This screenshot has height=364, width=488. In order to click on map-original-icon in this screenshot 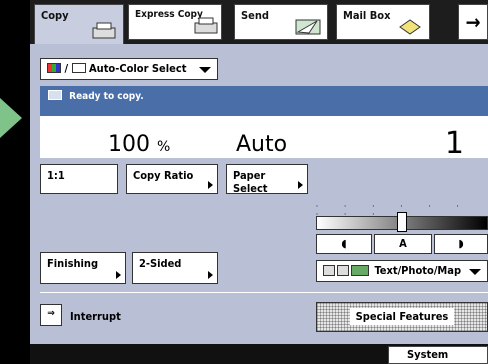, I will do `click(360, 270)`.